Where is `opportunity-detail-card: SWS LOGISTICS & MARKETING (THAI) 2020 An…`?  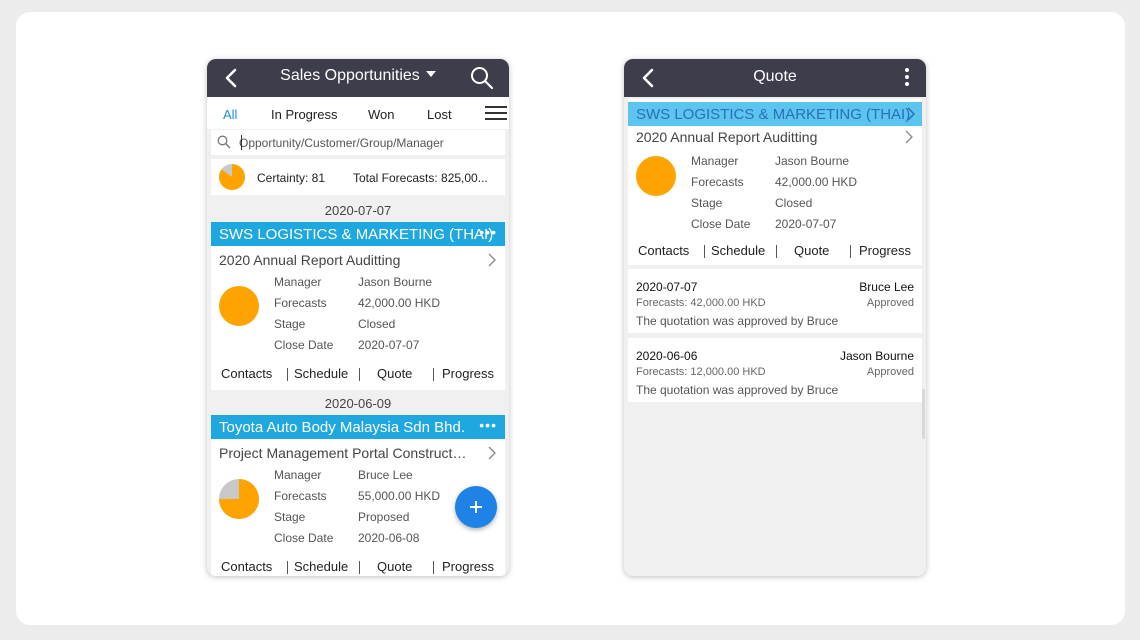
opportunity-detail-card: SWS LOGISTICS & MARKETING (THAI) 2020 An… is located at coordinates (775, 182).